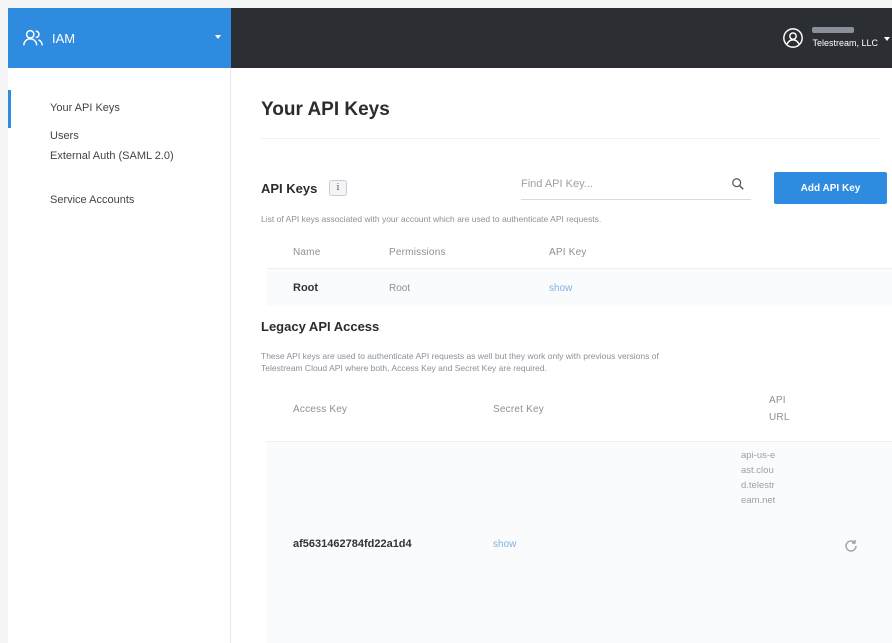 This screenshot has height=643, width=892. Describe the element at coordinates (504, 544) in the screenshot. I see `show-secret-key-link: show` at that location.